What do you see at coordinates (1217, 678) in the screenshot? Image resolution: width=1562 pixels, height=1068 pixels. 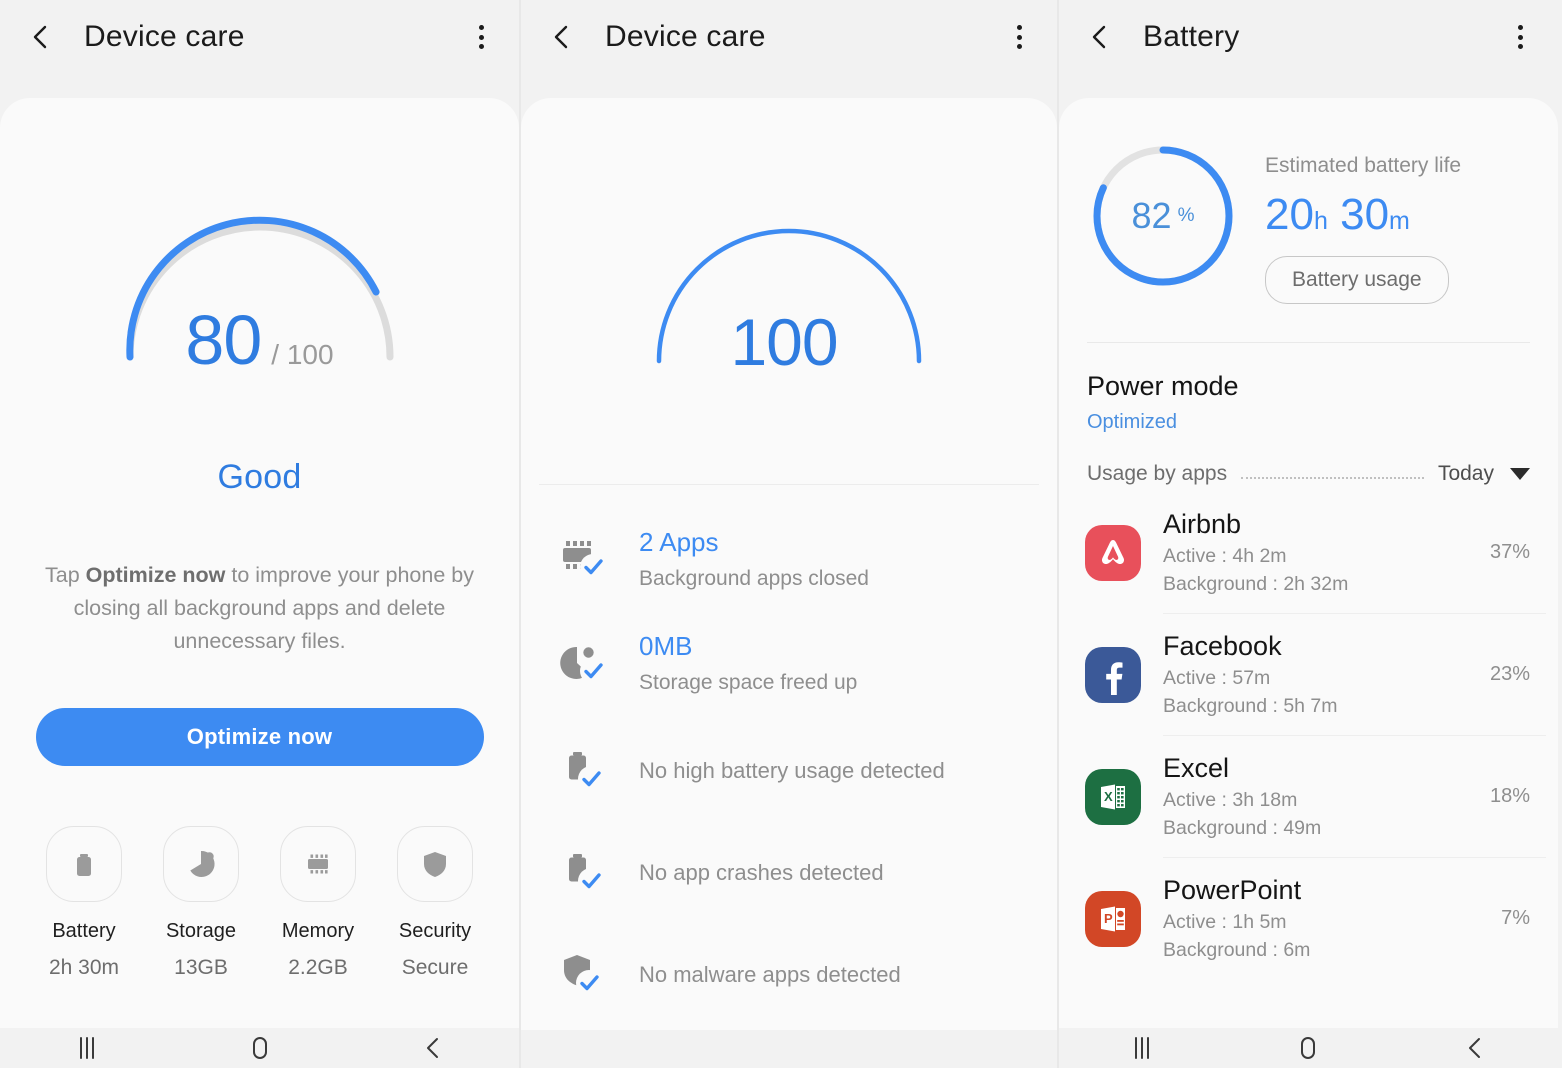 I see `app-active-time: Active : 57m` at bounding box center [1217, 678].